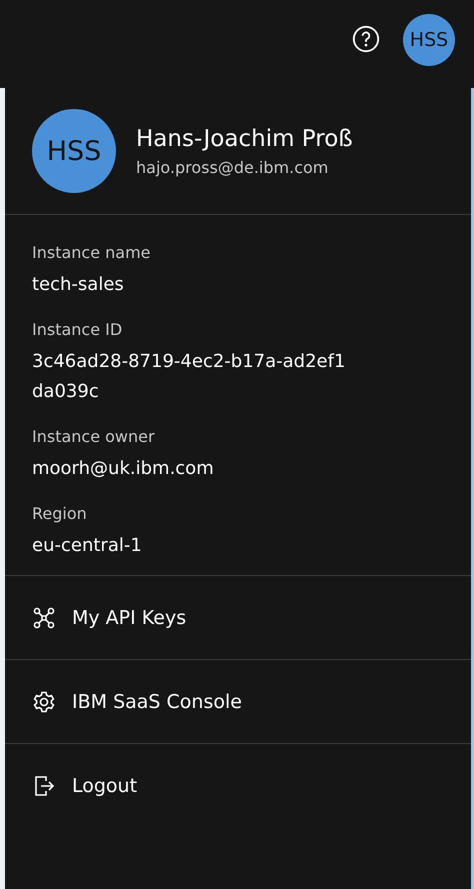 This screenshot has width=474, height=889. I want to click on field-value: 3c46ad28-8719-4ec2-b17a-ad2ef1da039c, so click(189, 377).